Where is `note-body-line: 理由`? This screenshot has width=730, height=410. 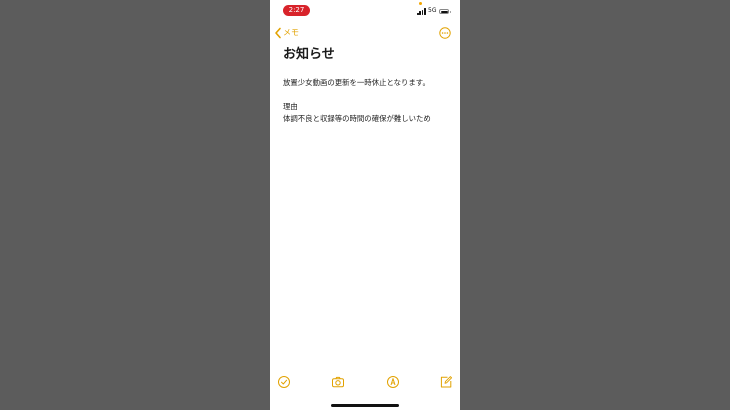 note-body-line: 理由 is located at coordinates (290, 107).